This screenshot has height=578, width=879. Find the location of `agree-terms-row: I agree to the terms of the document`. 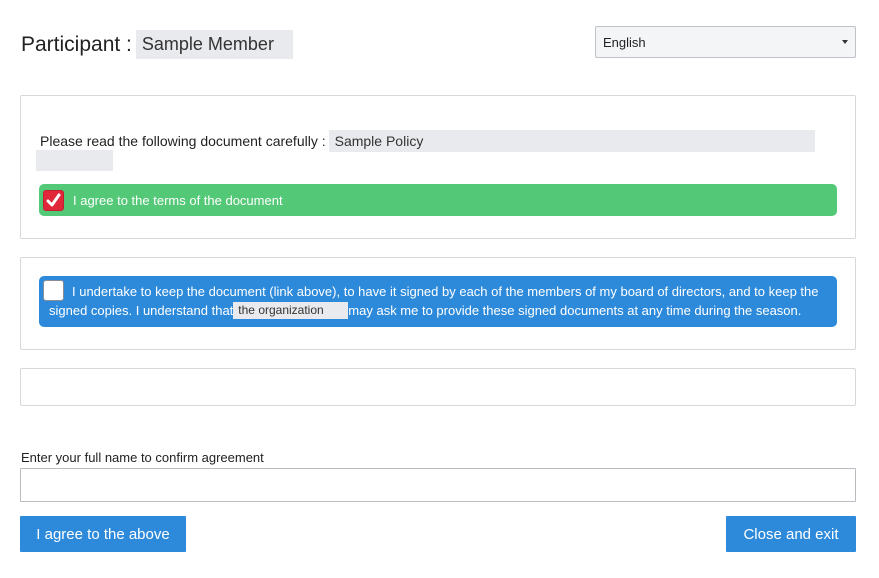

agree-terms-row: I agree to the terms of the document is located at coordinates (438, 200).